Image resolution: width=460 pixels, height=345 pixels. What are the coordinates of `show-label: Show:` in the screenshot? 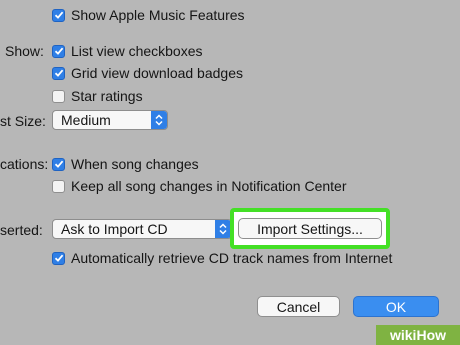 It's located at (24, 51).